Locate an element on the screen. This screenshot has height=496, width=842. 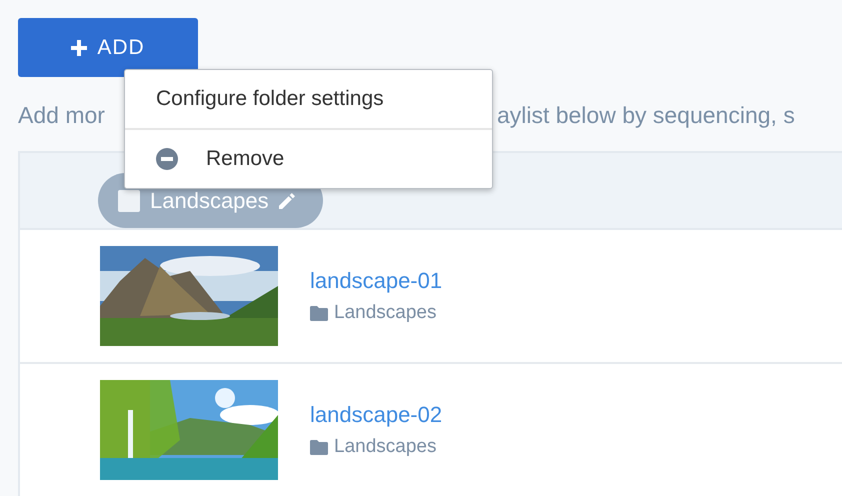
item-title-link: landscape-02 is located at coordinates (376, 415).